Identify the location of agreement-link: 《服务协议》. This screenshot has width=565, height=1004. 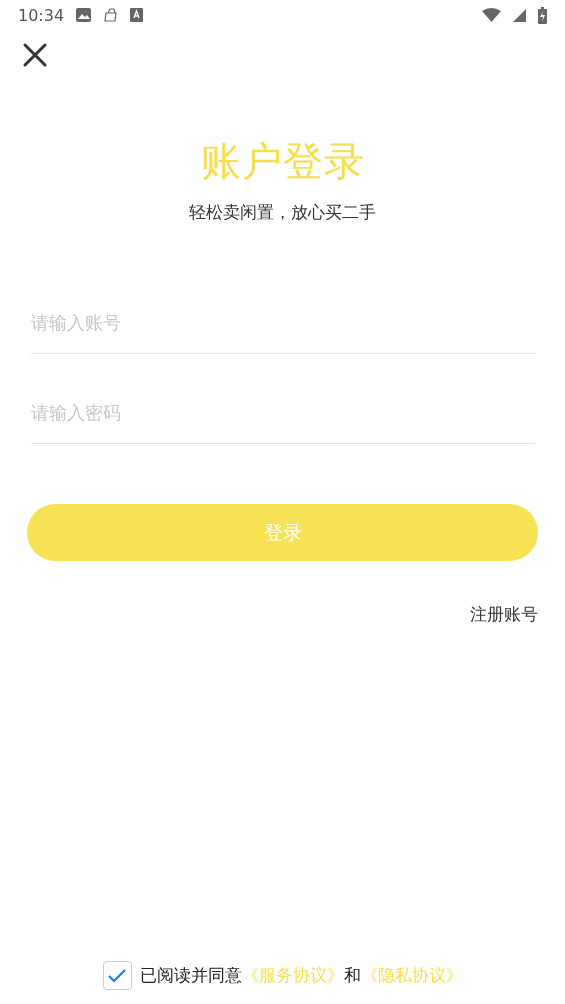
(292, 975).